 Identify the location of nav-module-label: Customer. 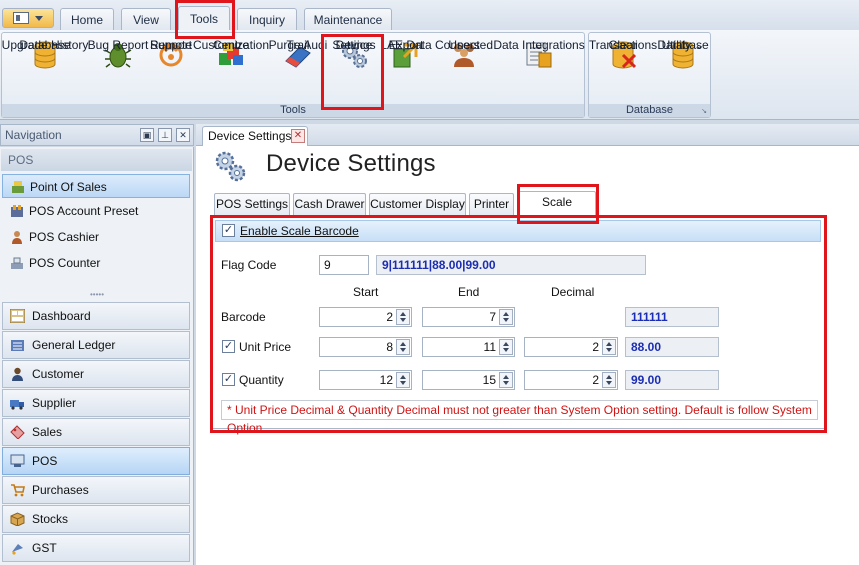
(58, 374).